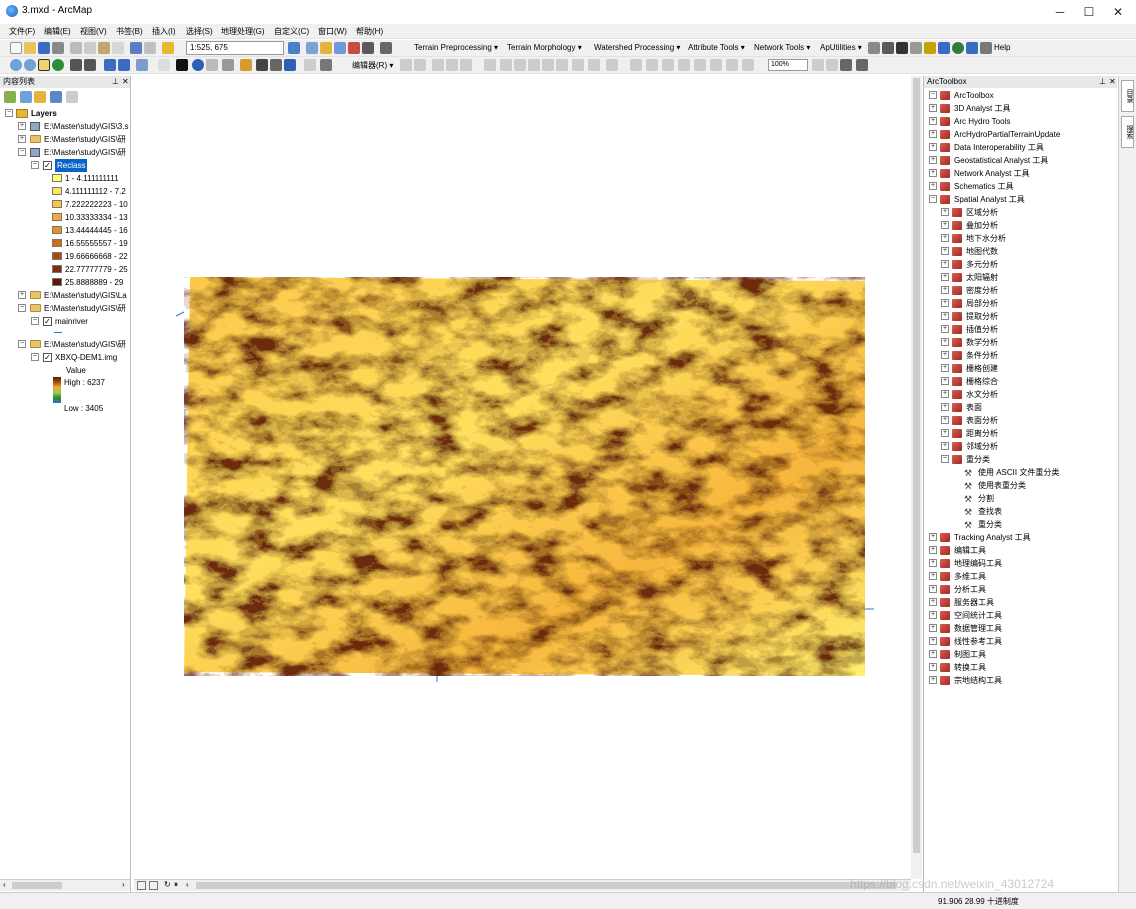  I want to click on select-features-icon, so click(142, 65).